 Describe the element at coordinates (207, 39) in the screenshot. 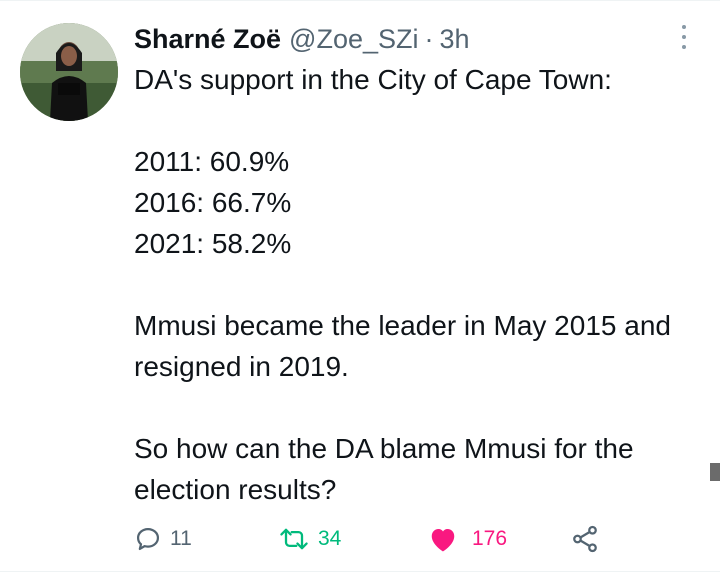

I see `author-name: Sharné Zoë` at that location.